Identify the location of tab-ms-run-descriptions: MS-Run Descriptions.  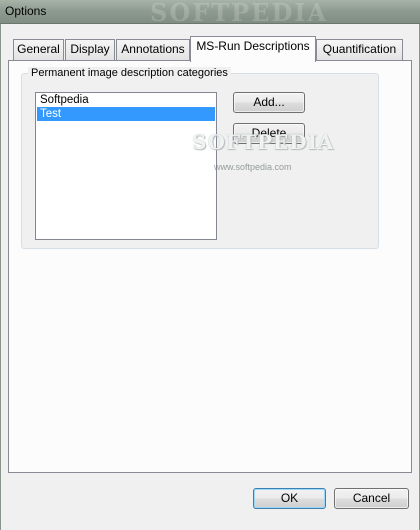
(253, 49).